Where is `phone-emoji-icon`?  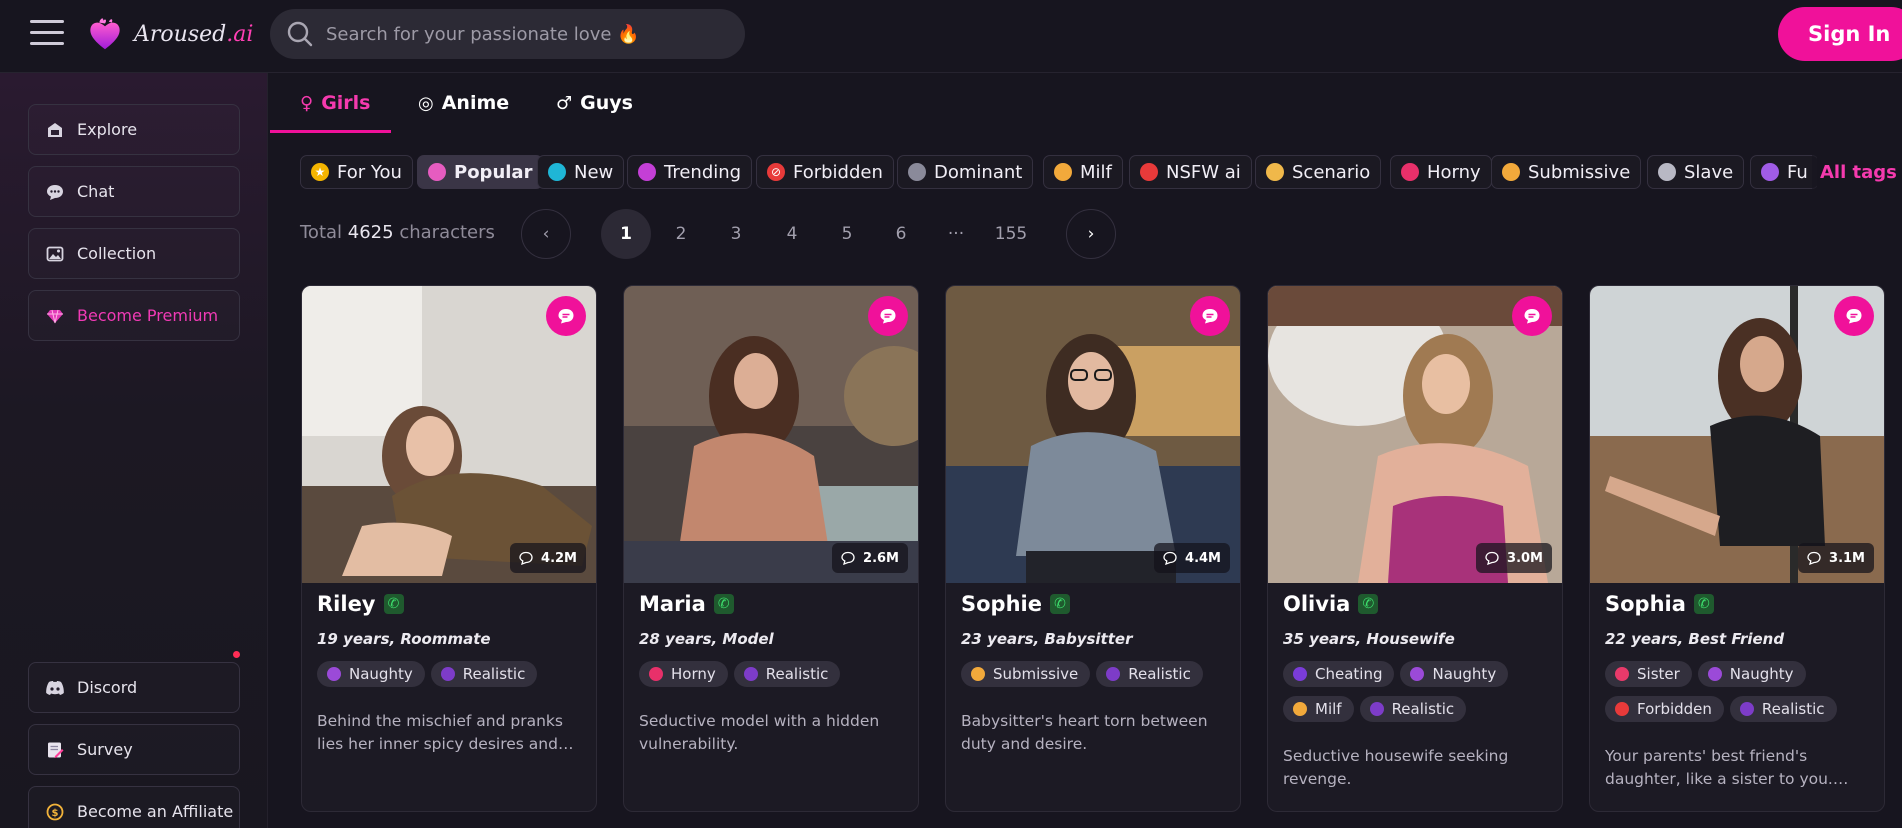 phone-emoji-icon is located at coordinates (1300, 674).